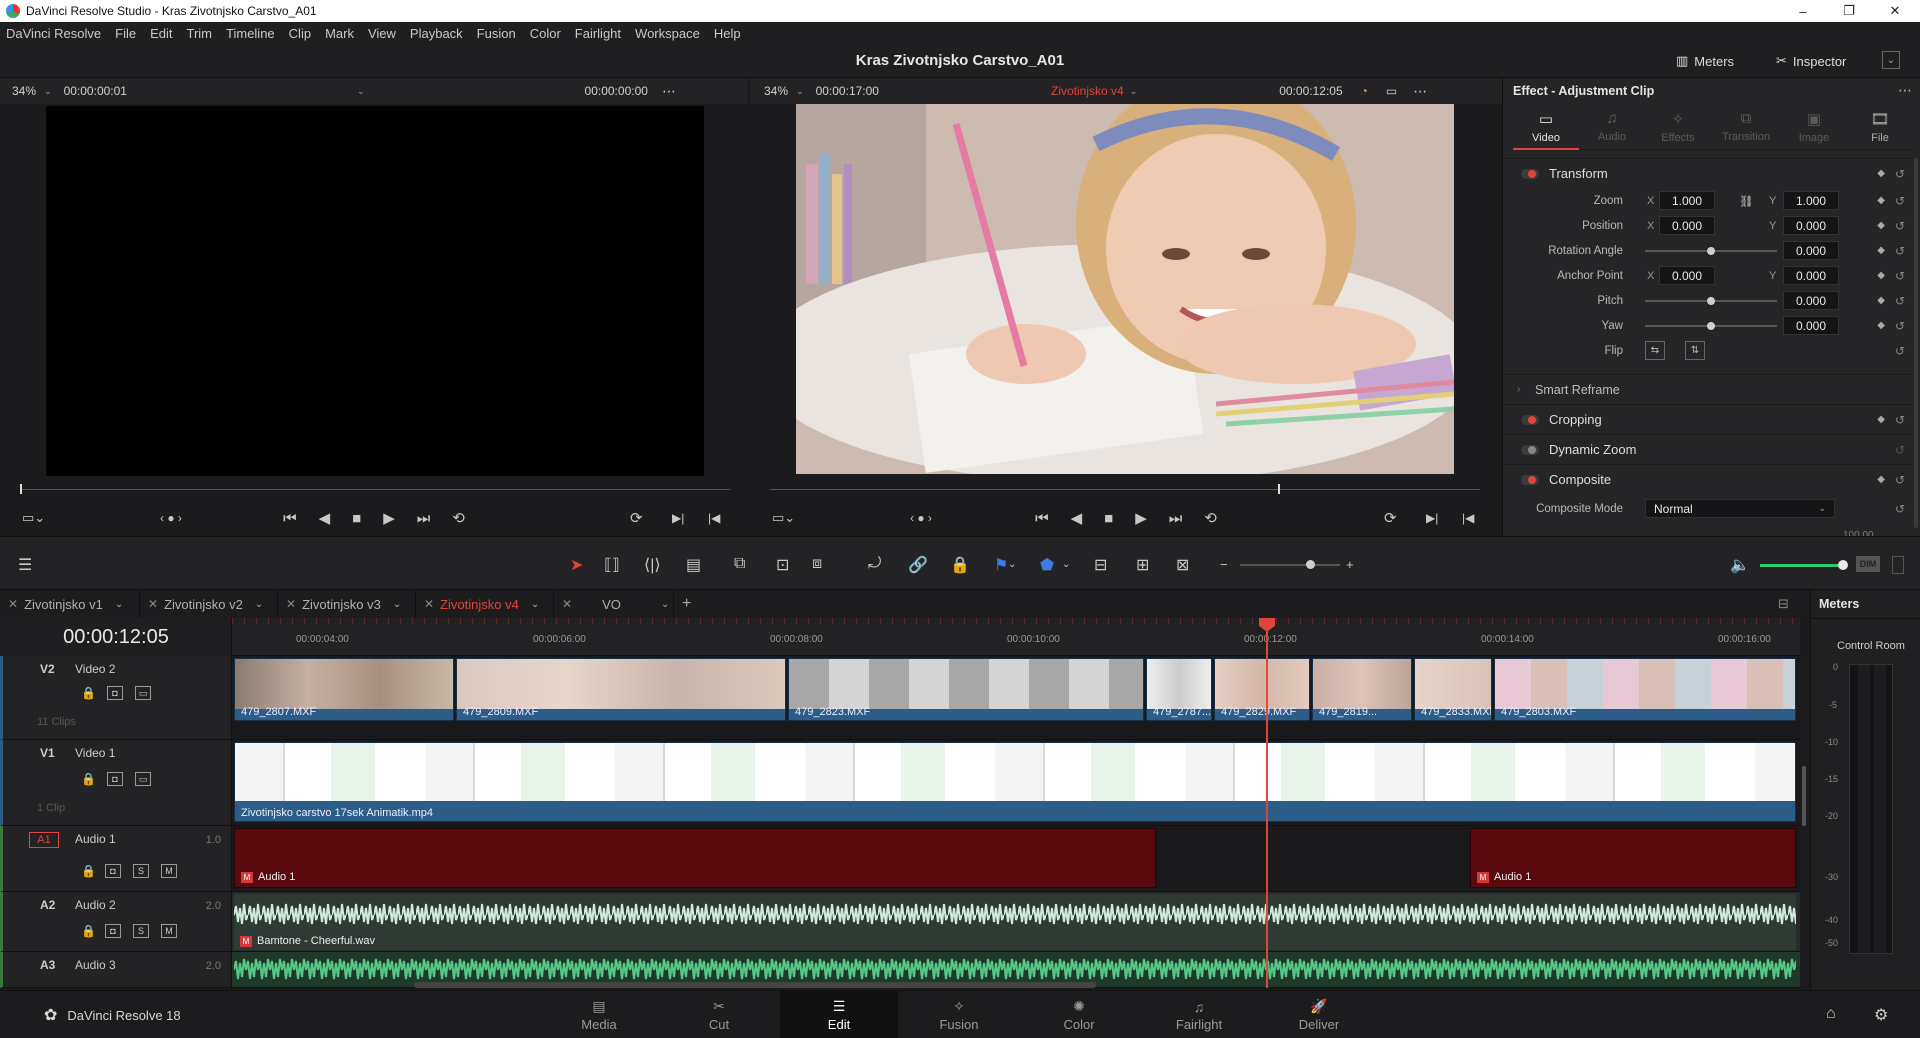 Image resolution: width=1920 pixels, height=1038 pixels. I want to click on menu-edit: Edit, so click(161, 33).